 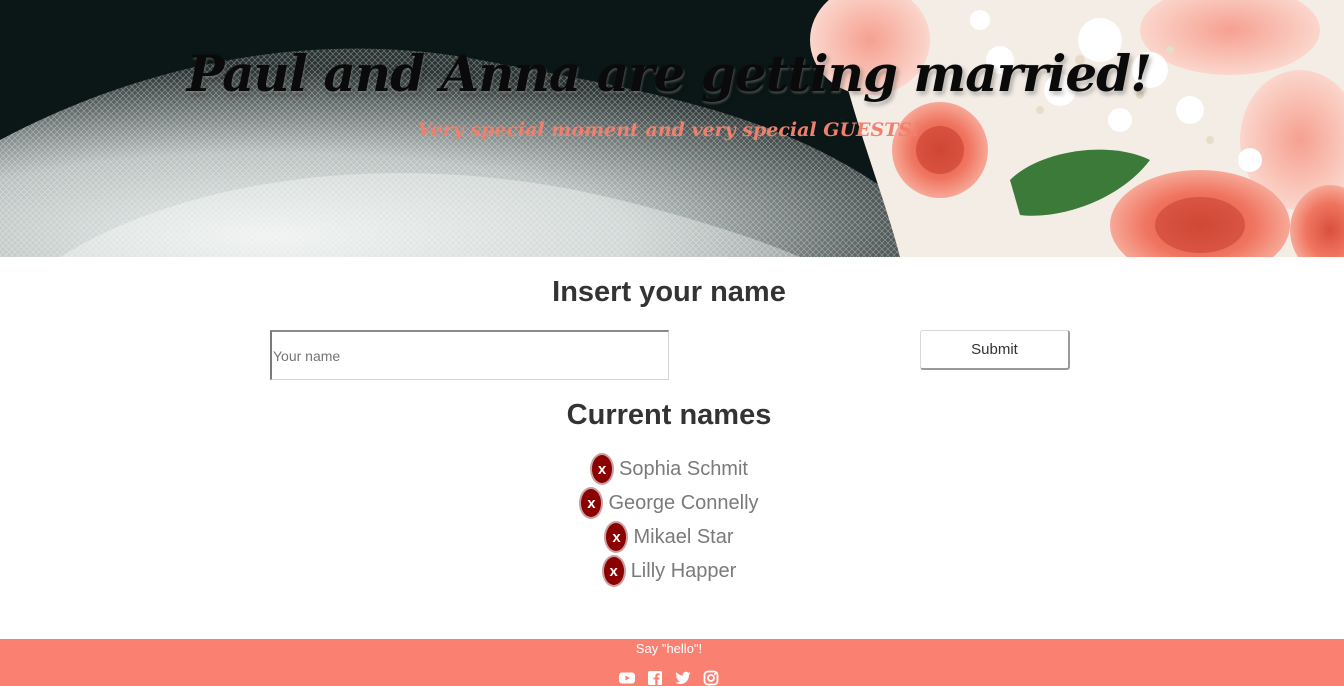 What do you see at coordinates (627, 678) in the screenshot?
I see `youtube-icon` at bounding box center [627, 678].